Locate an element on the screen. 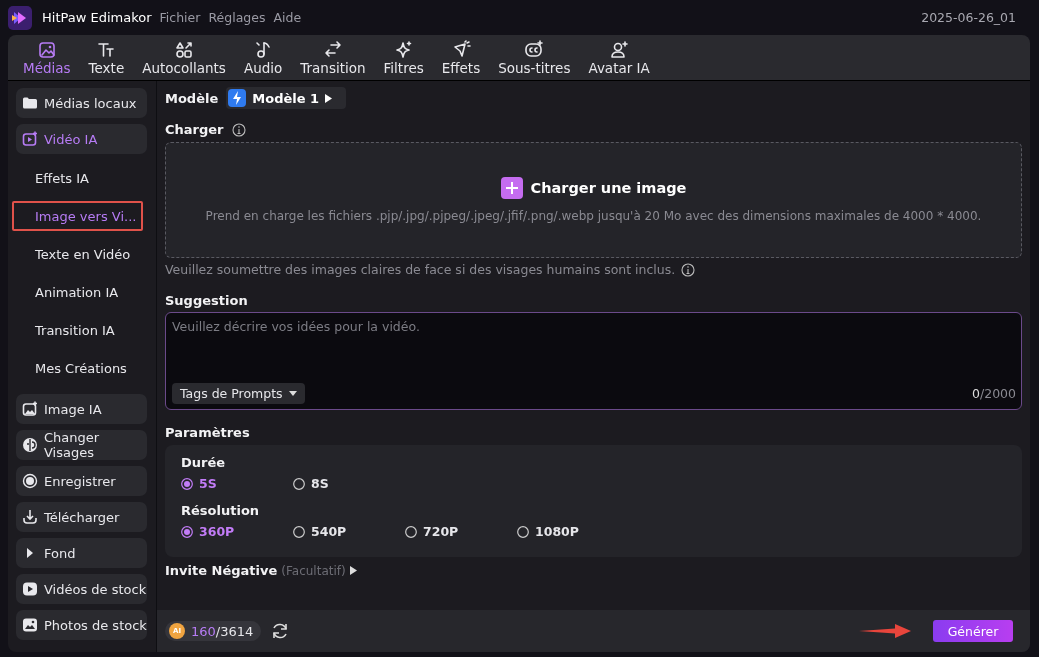  sidebar-item: Vidéos de stock is located at coordinates (81, 589).